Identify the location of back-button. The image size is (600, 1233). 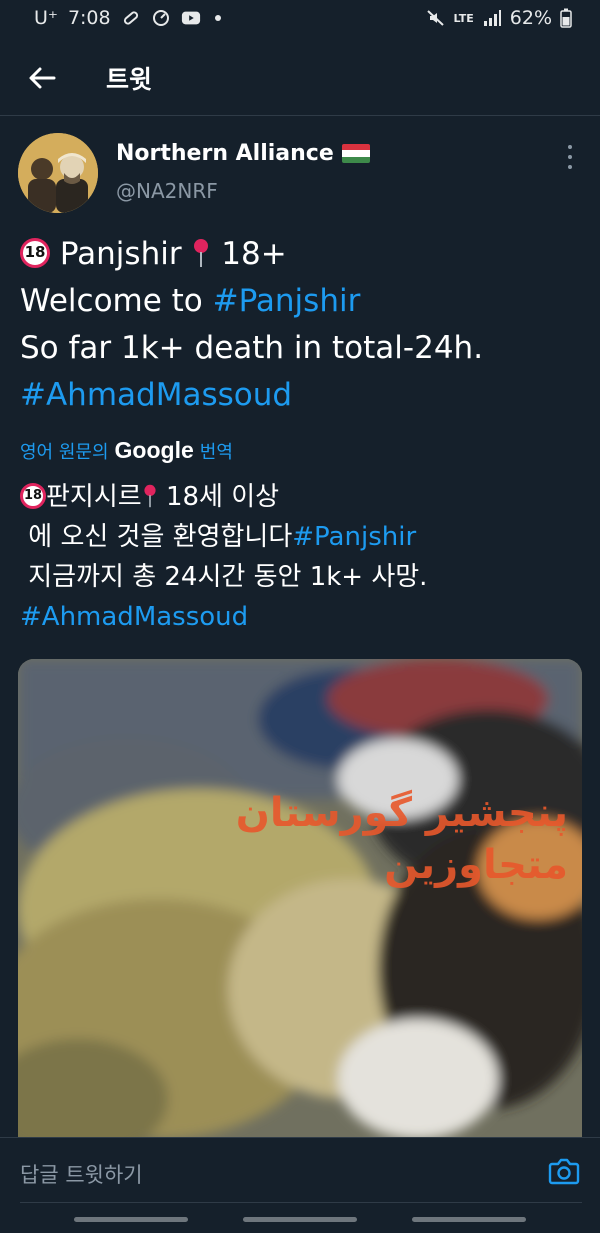
(42, 78).